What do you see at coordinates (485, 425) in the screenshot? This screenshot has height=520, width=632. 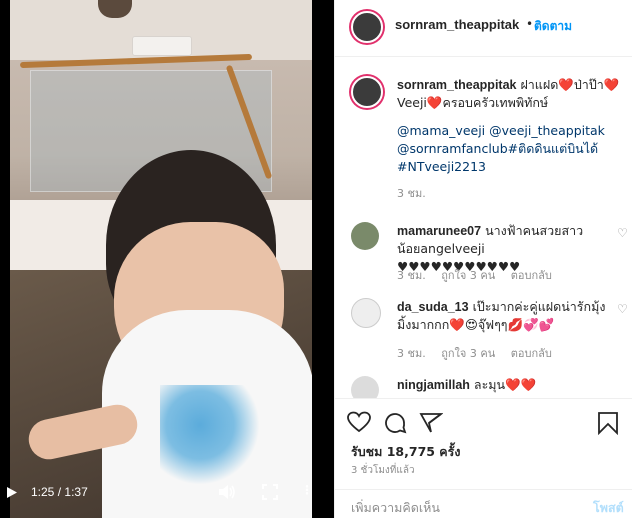 I see `action-icons` at bounding box center [485, 425].